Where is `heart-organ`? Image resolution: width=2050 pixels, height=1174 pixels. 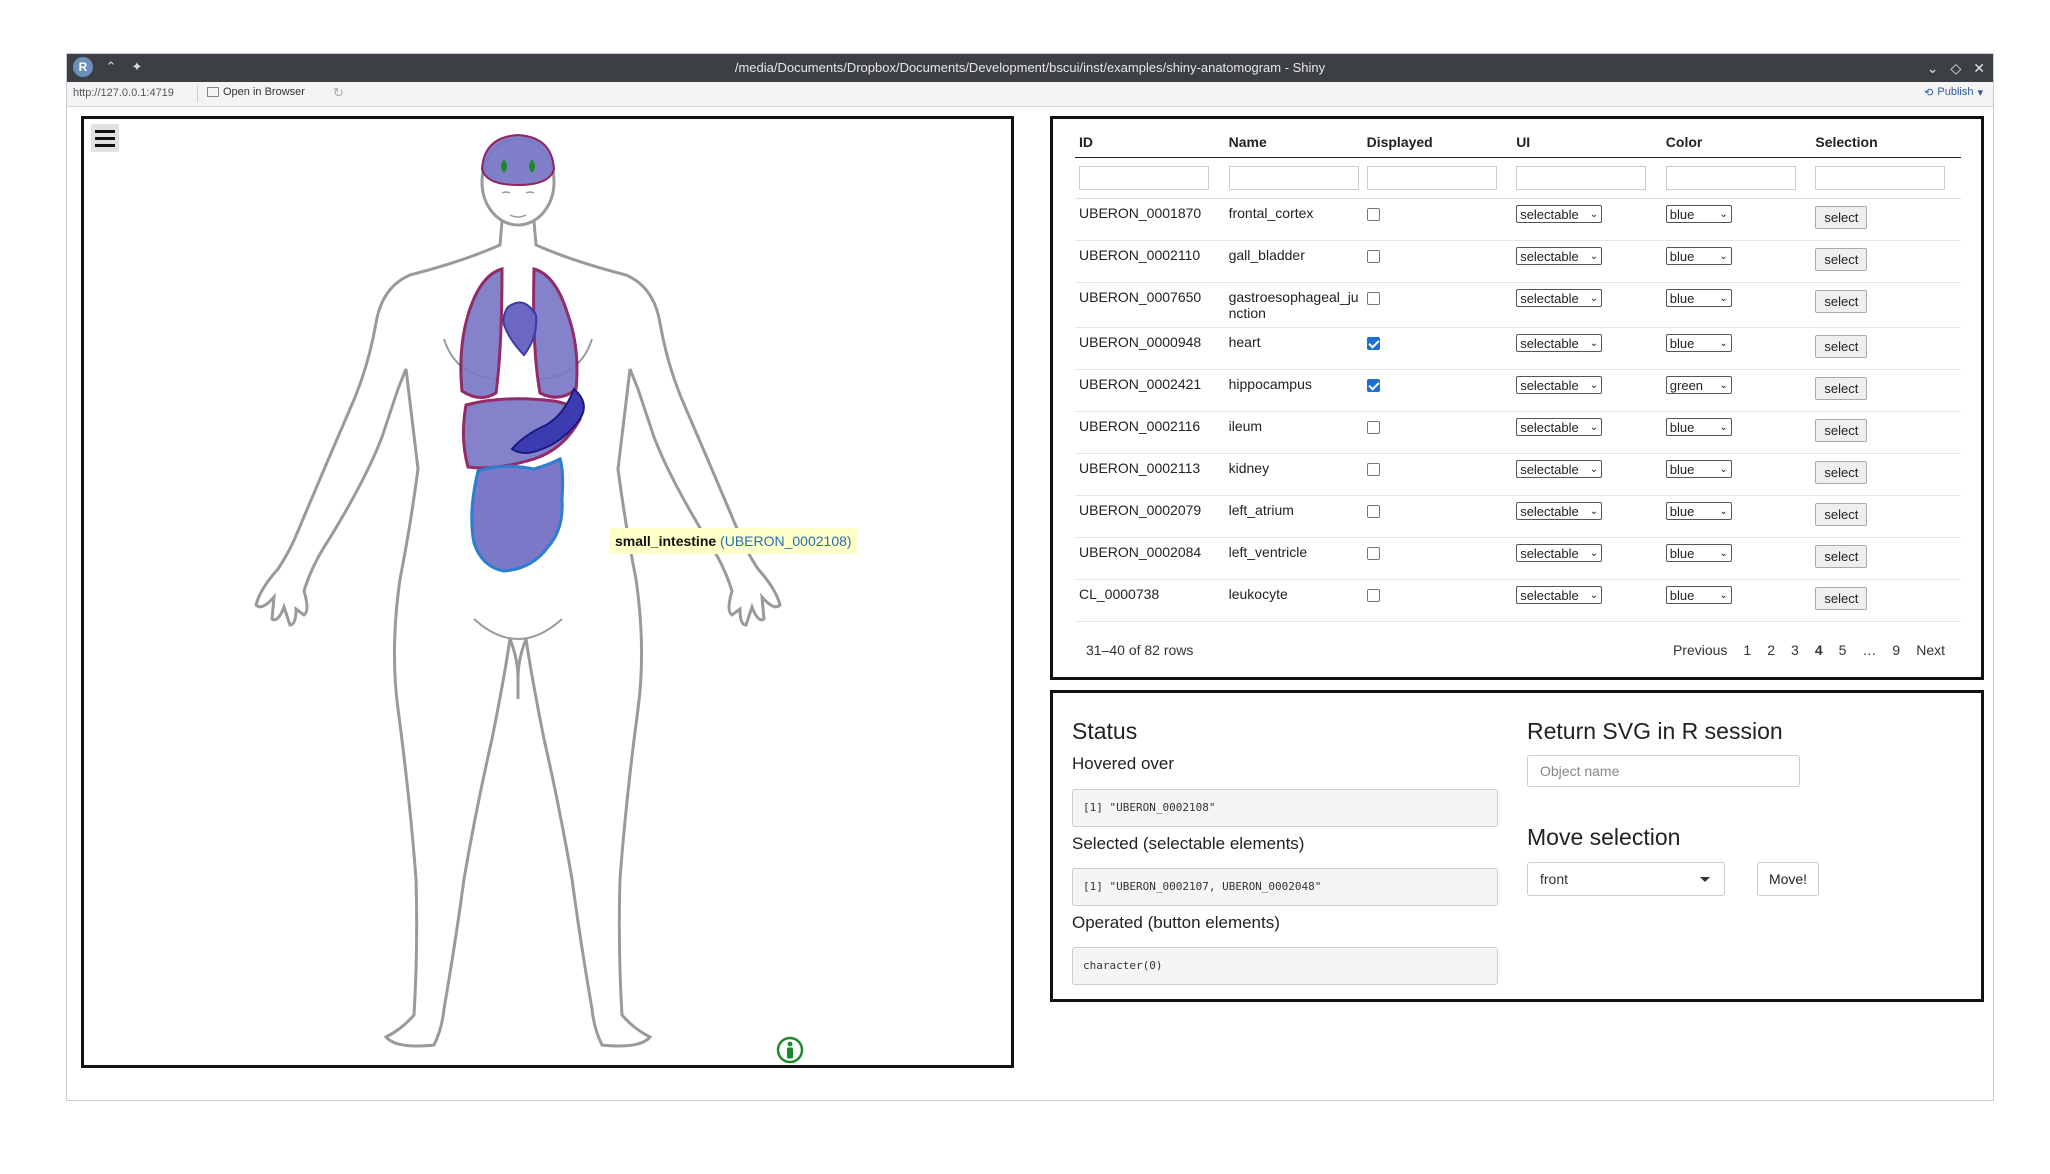
heart-organ is located at coordinates (520, 329).